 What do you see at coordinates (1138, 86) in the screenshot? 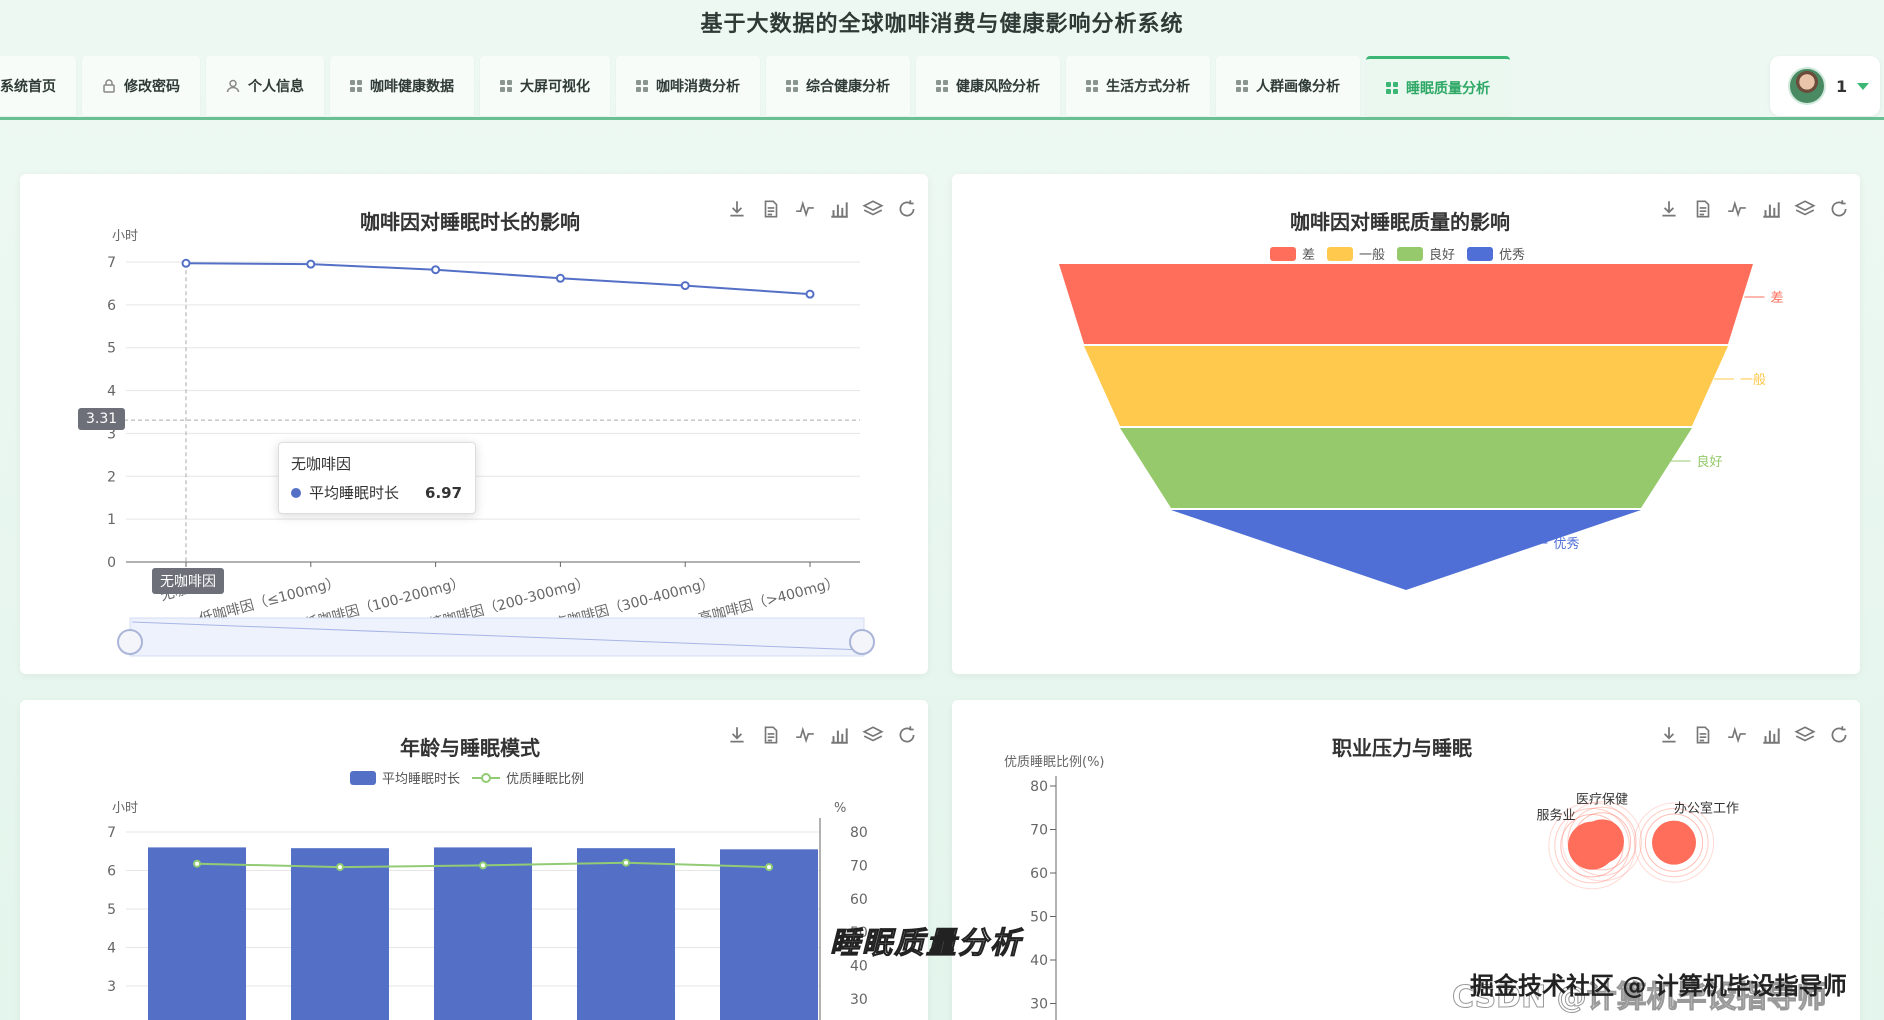
I see `tab-8: 生活方式分析` at bounding box center [1138, 86].